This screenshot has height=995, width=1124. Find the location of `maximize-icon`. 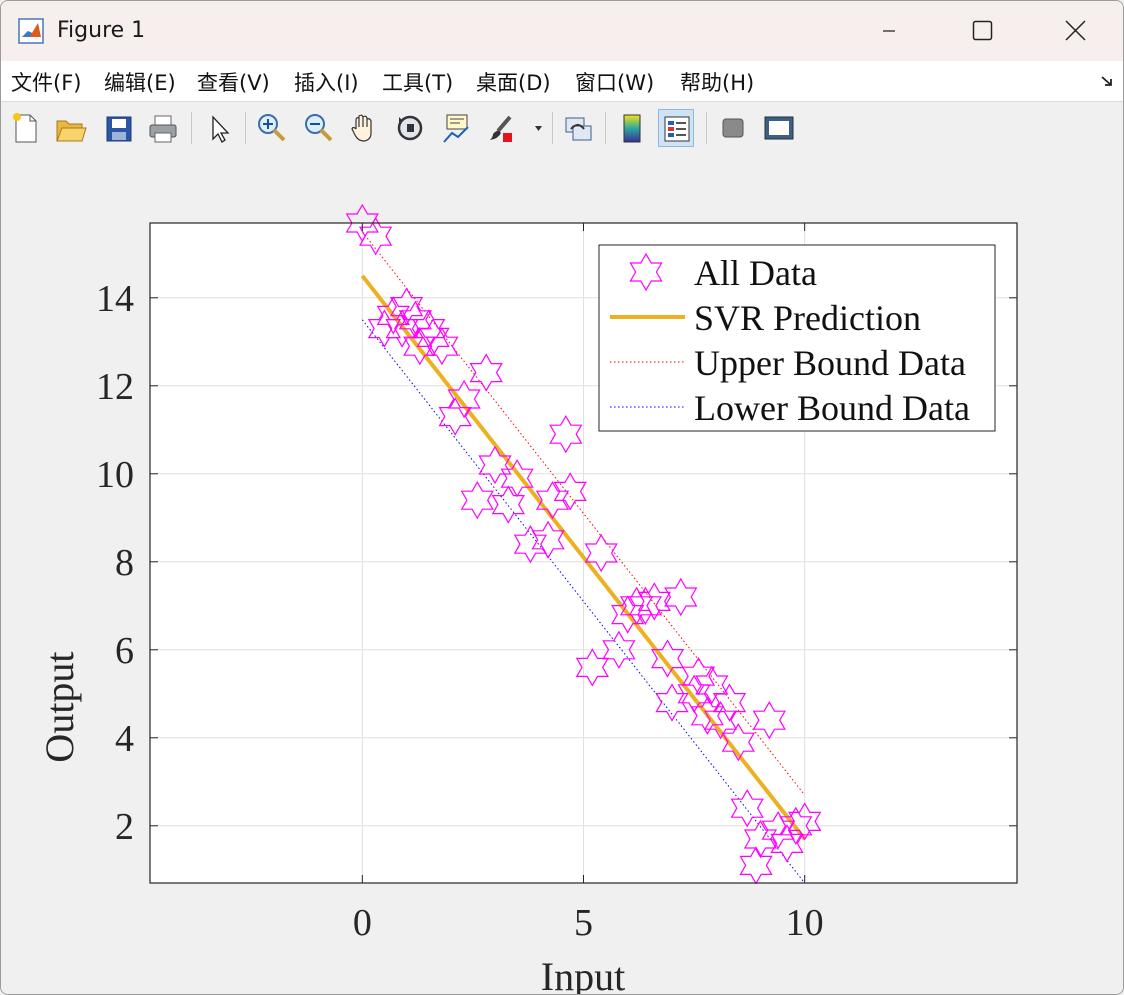

maximize-icon is located at coordinates (982, 30).